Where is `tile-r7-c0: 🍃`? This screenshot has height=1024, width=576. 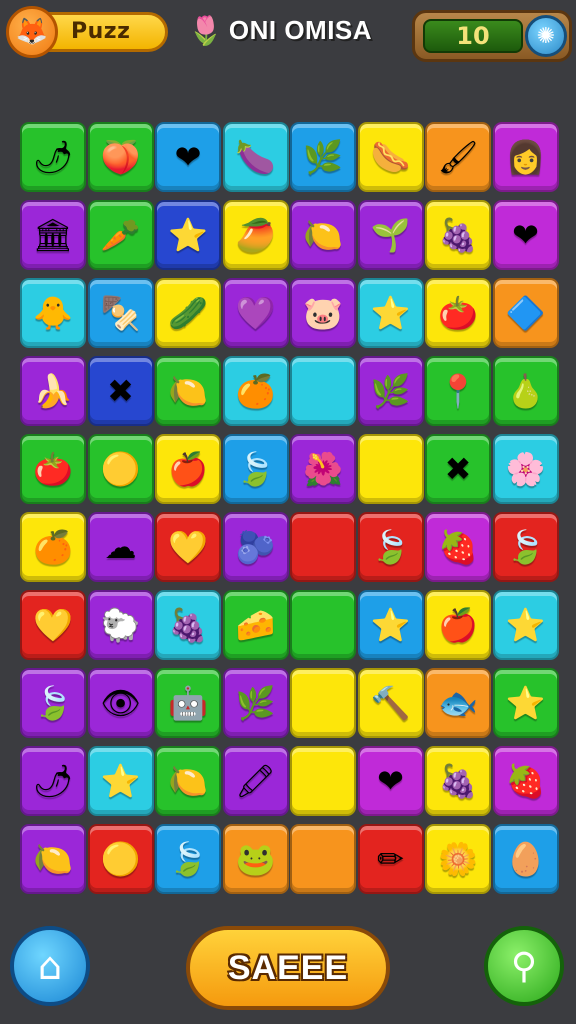
tile-r7-c0: 🍃 is located at coordinates (53, 703).